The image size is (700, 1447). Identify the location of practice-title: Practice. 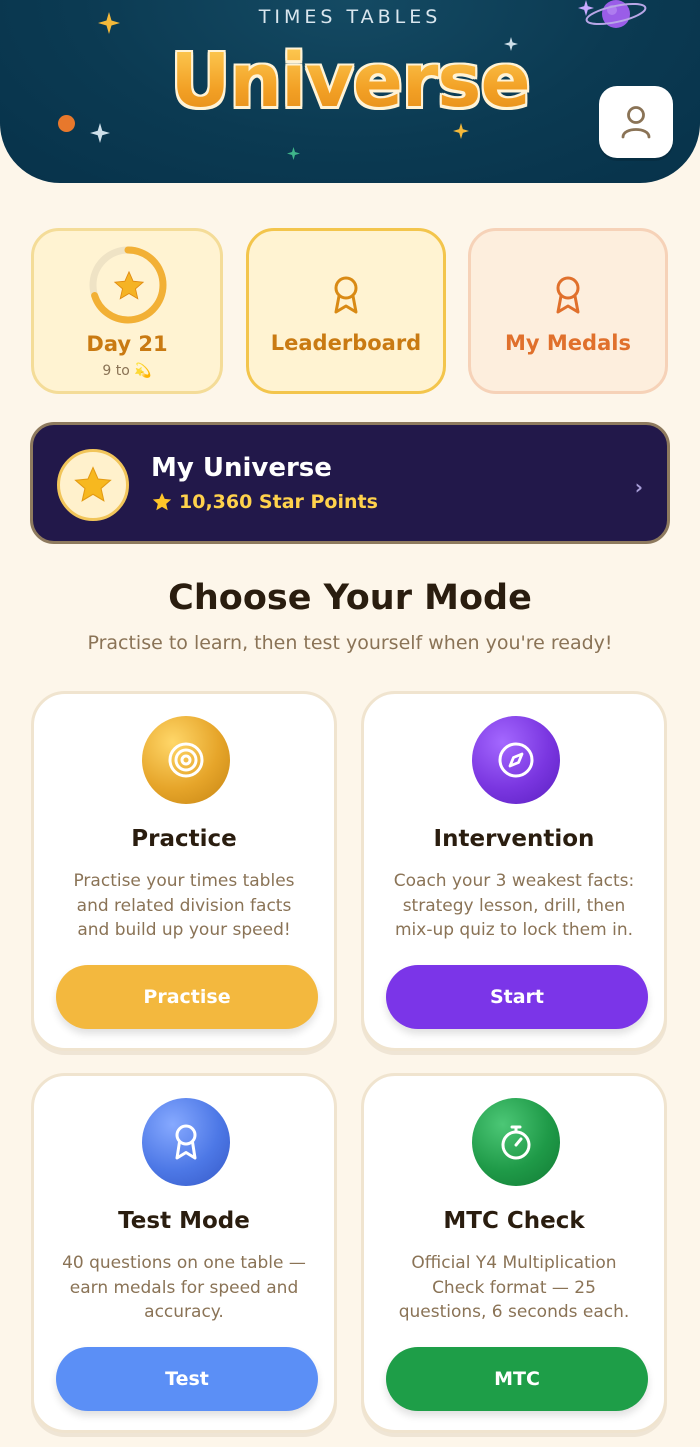
(184, 839).